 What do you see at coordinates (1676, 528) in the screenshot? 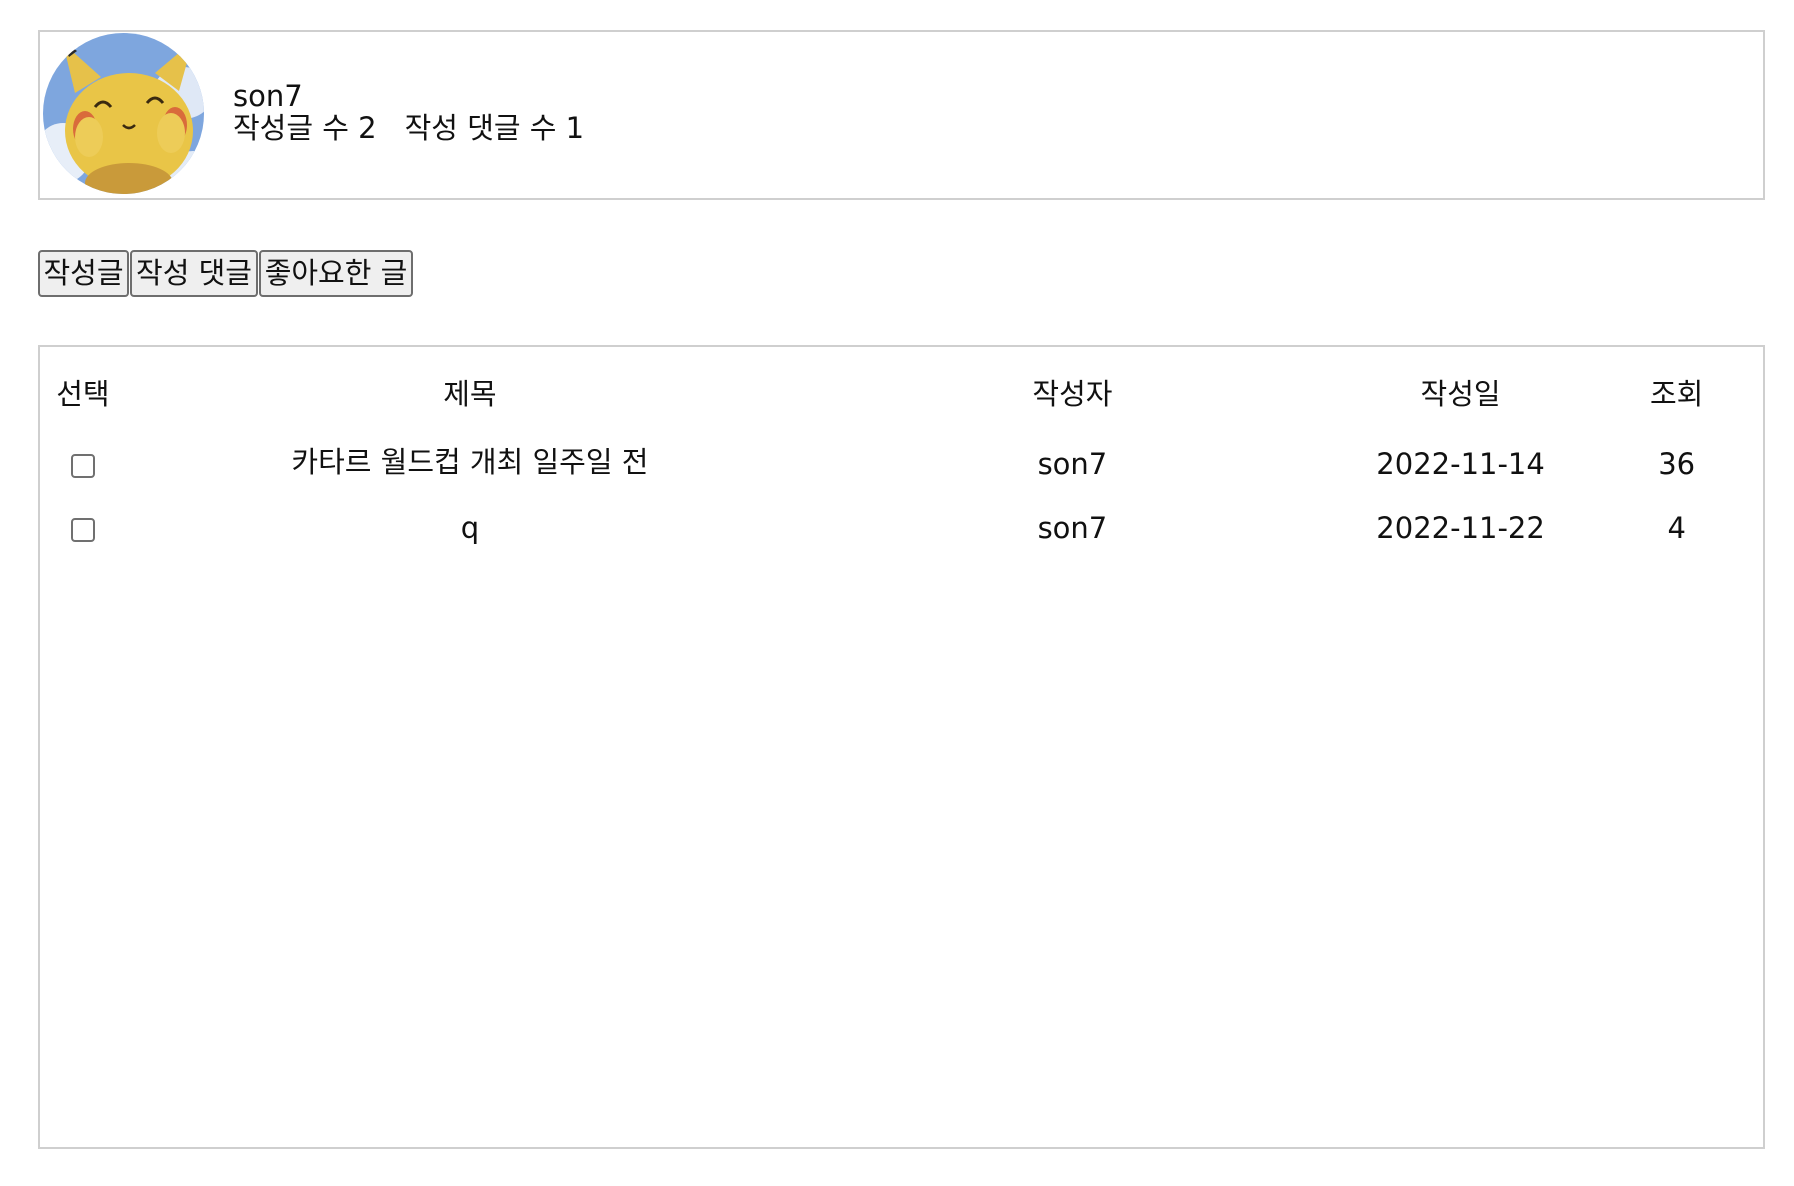
I see `post-views: 4` at bounding box center [1676, 528].